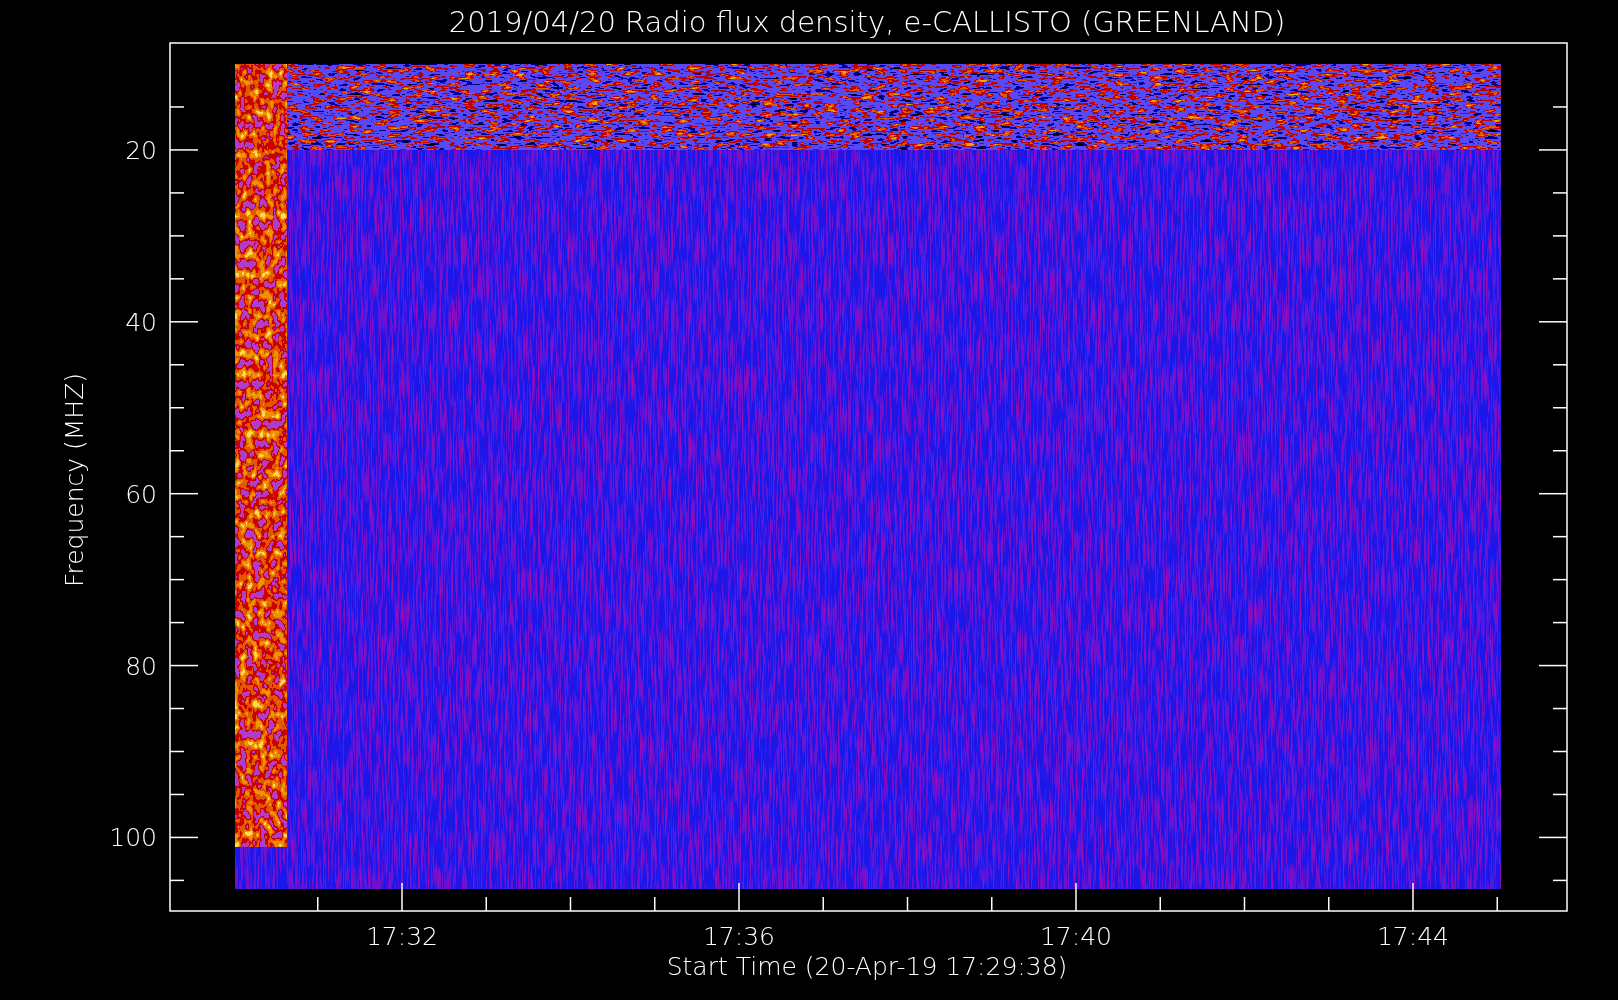 This screenshot has width=1618, height=1000. Describe the element at coordinates (867, 966) in the screenshot. I see `x-axis-label: Start Time (20-Apr-19 17:29:38)` at that location.